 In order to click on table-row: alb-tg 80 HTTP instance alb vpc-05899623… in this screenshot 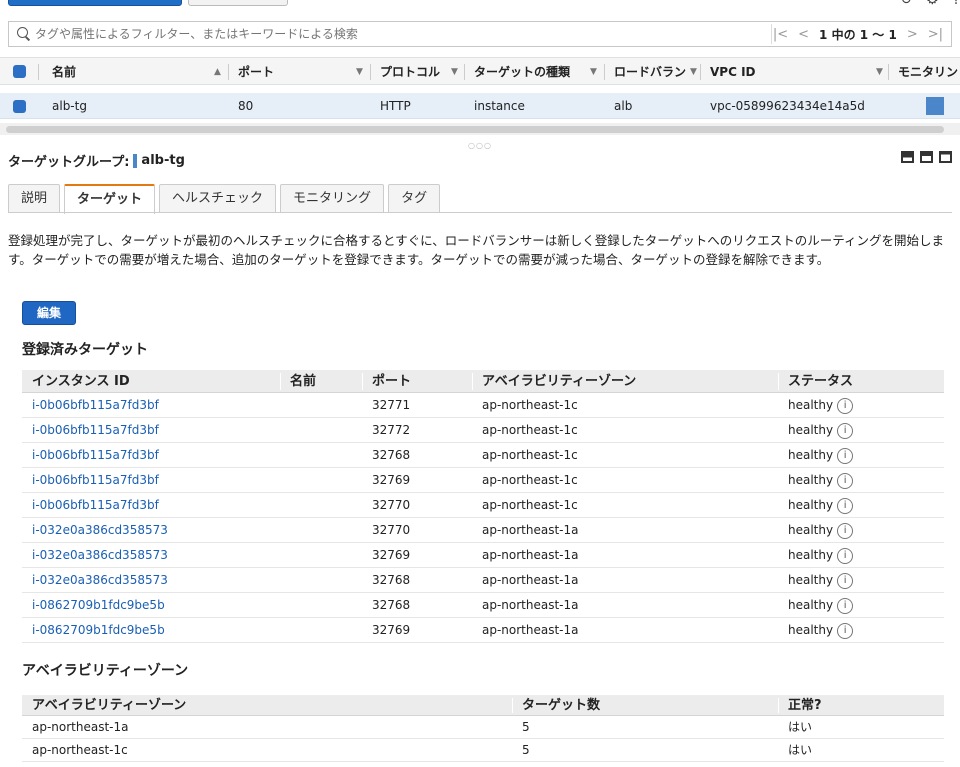, I will do `click(480, 106)`.